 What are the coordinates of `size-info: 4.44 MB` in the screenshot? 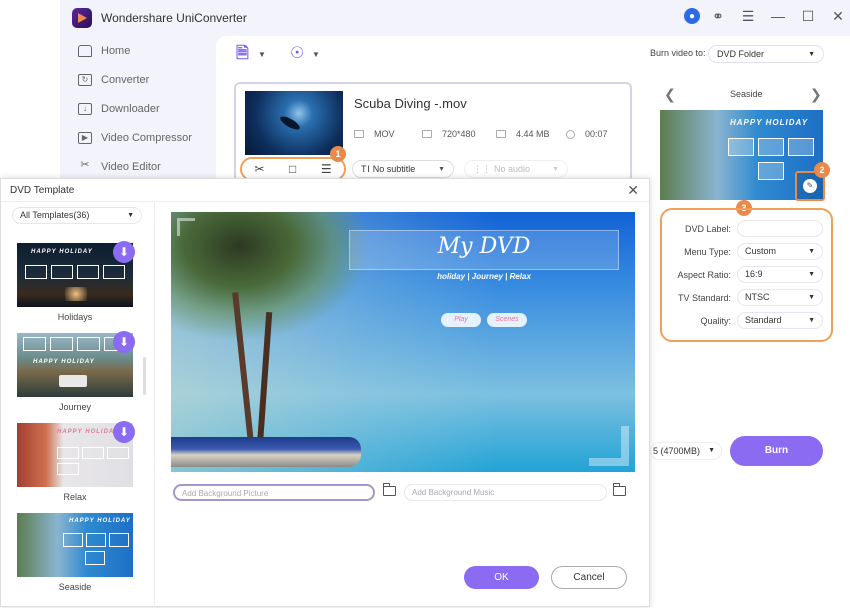 It's located at (523, 134).